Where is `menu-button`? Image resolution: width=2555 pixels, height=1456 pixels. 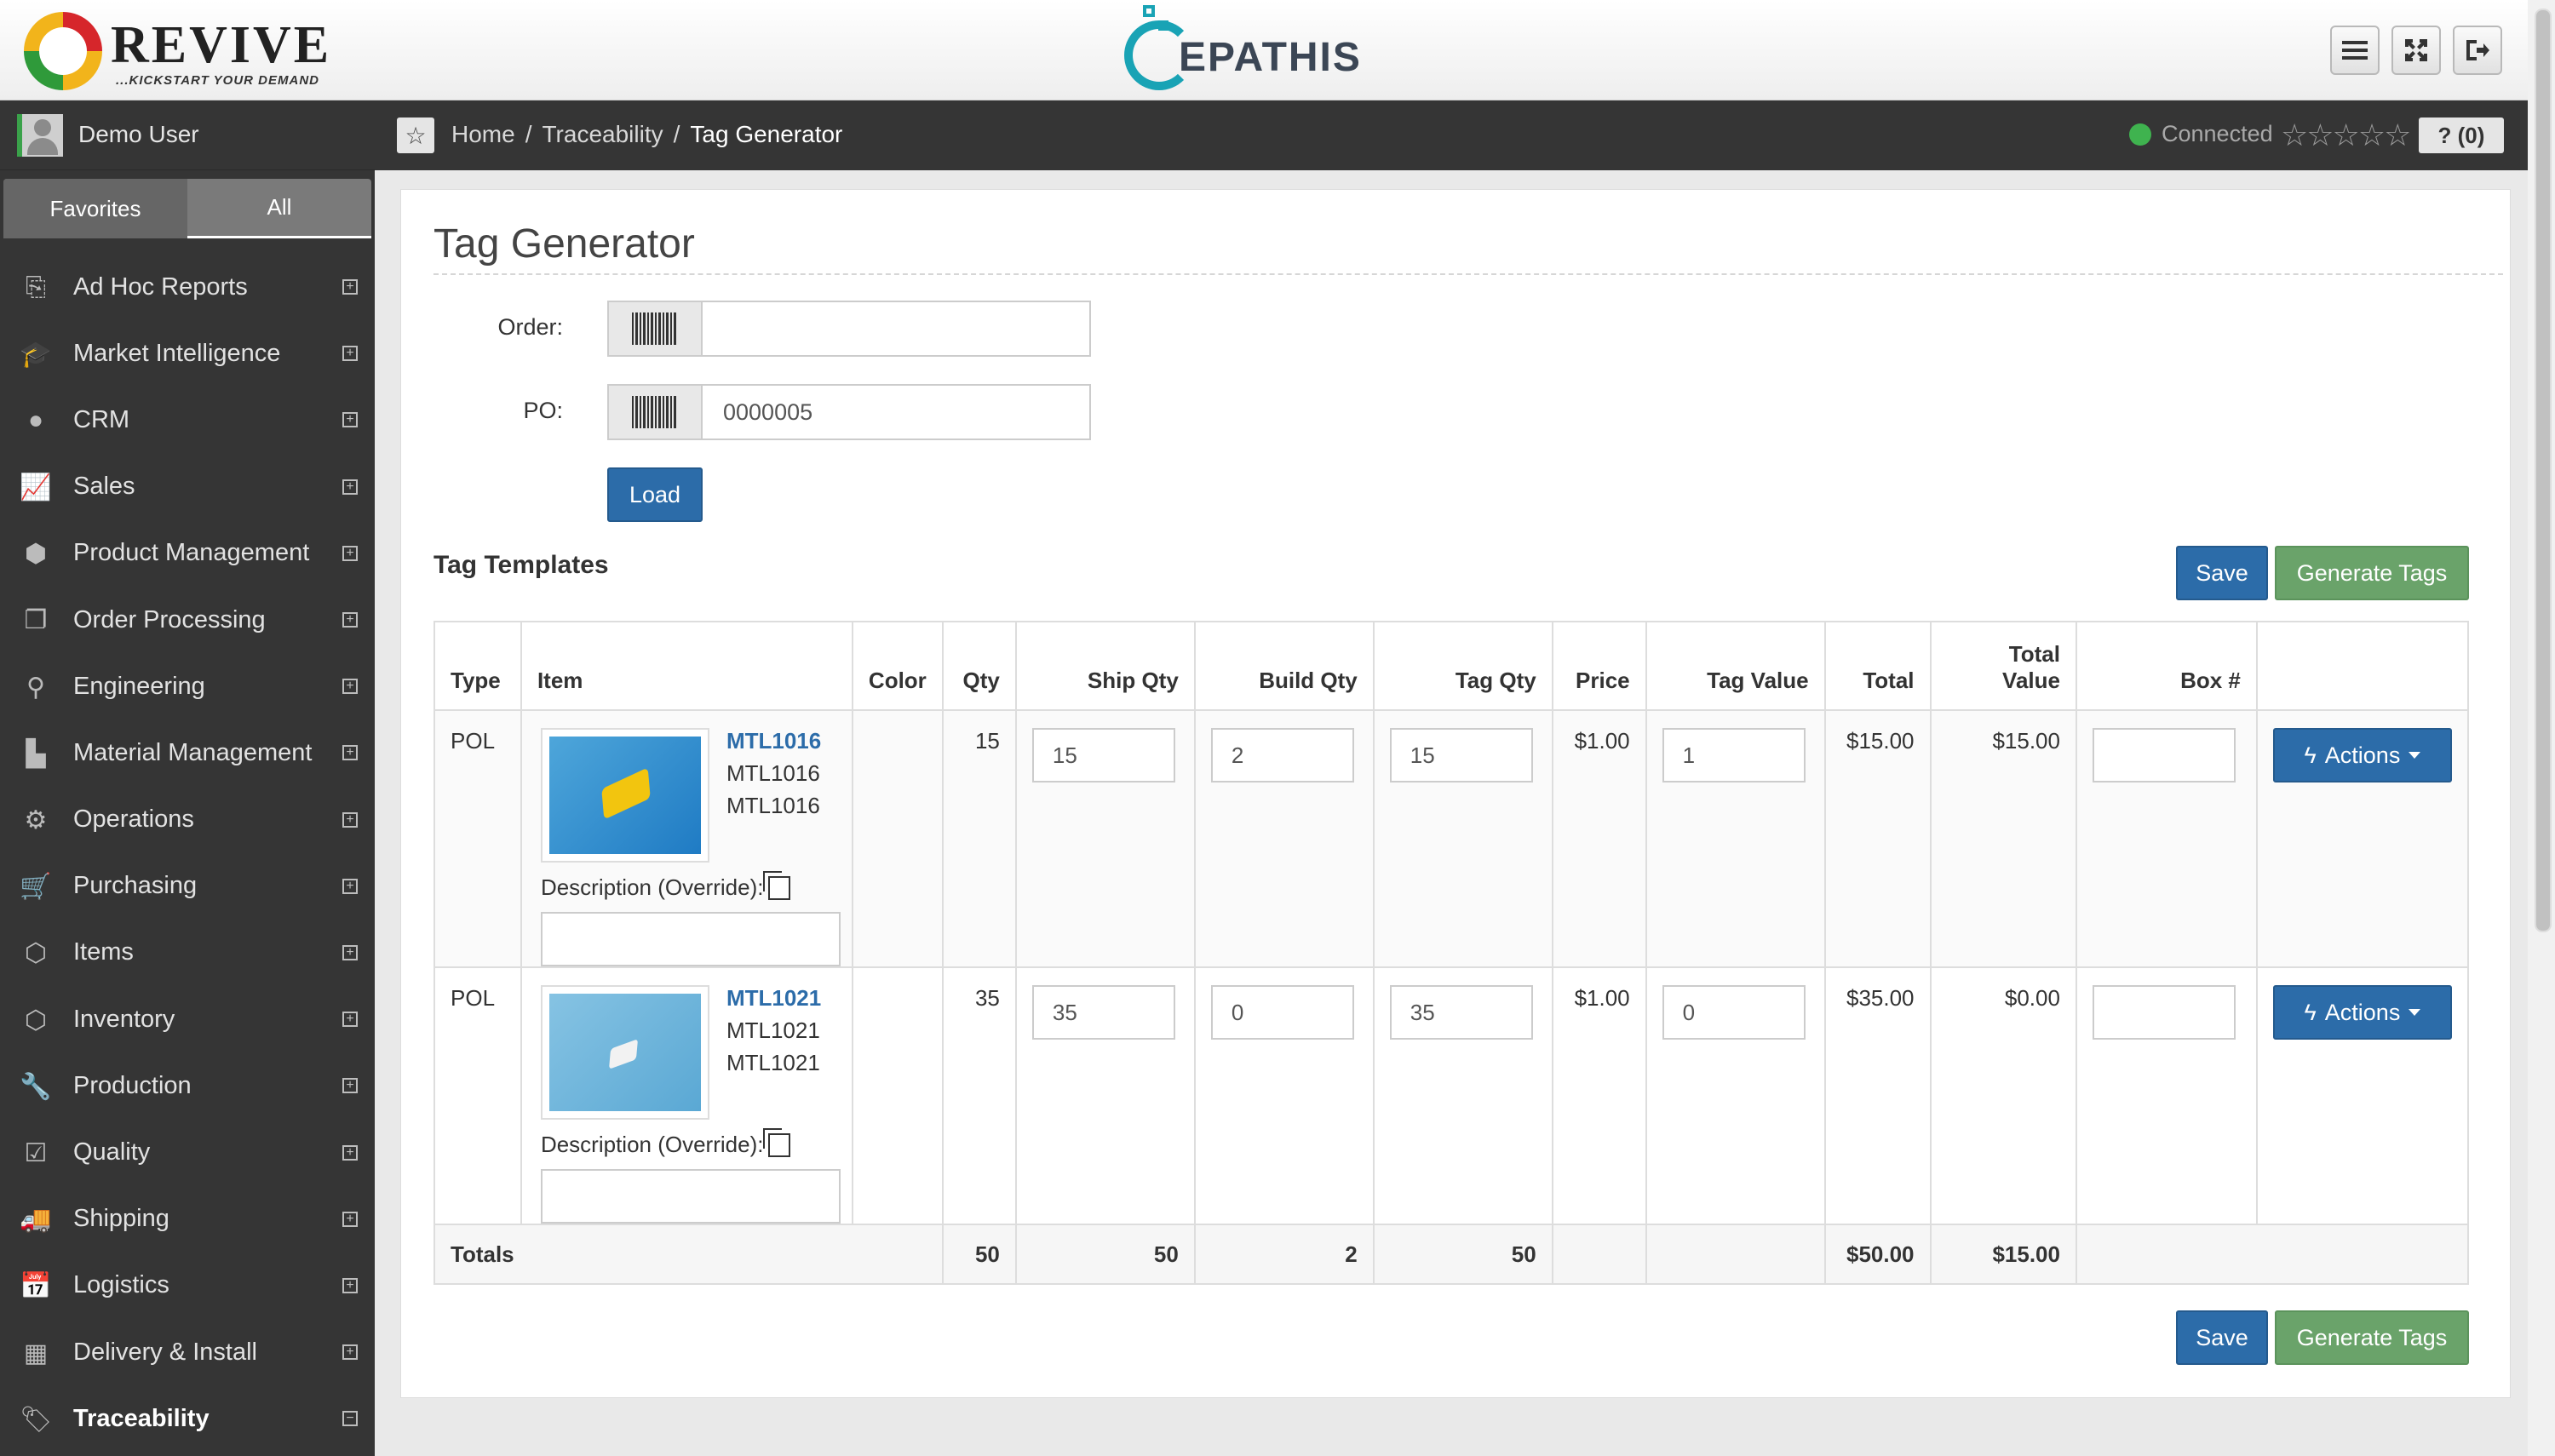
menu-button is located at coordinates (2355, 51).